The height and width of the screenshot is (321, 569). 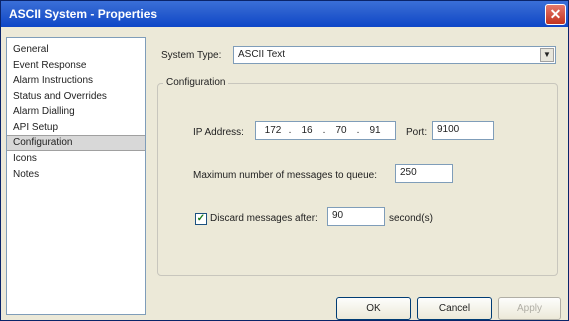 What do you see at coordinates (264, 218) in the screenshot?
I see `discard-messages-label: Discard messages after:` at bounding box center [264, 218].